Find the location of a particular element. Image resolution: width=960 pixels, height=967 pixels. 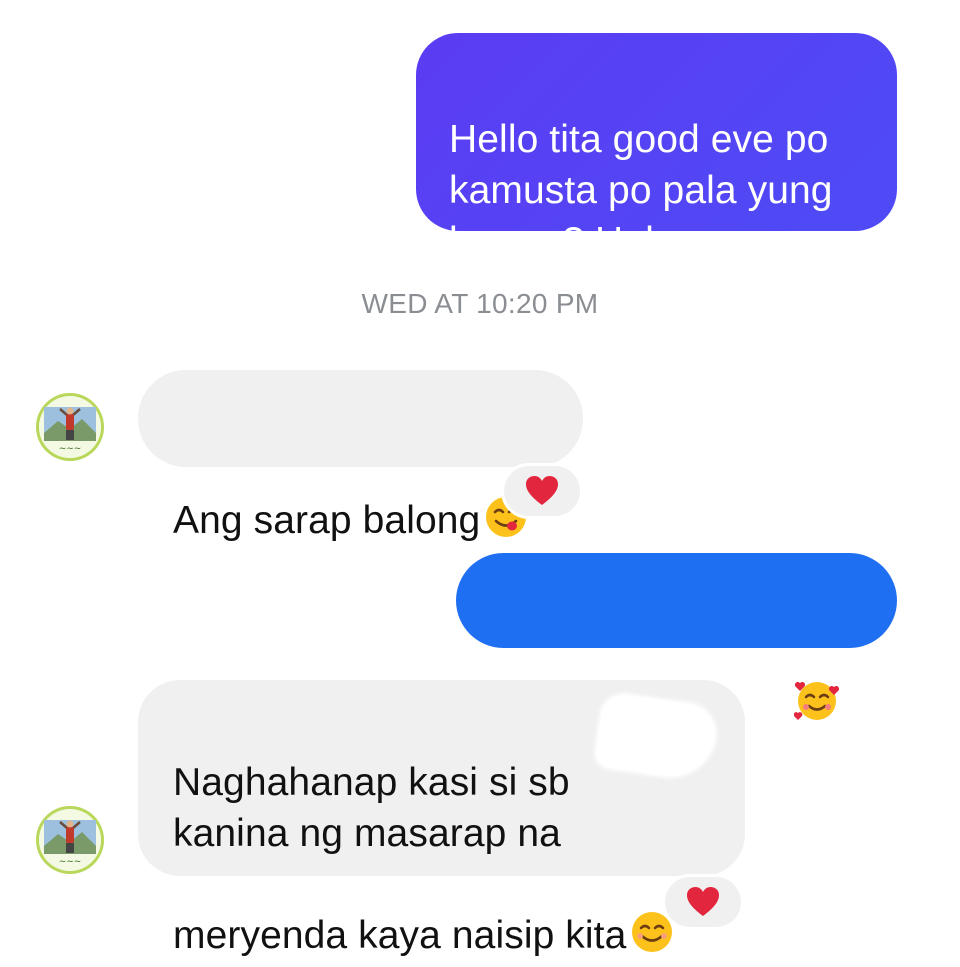

outgoing-message-bubble: Thankyou po tita is located at coordinates (676, 639).